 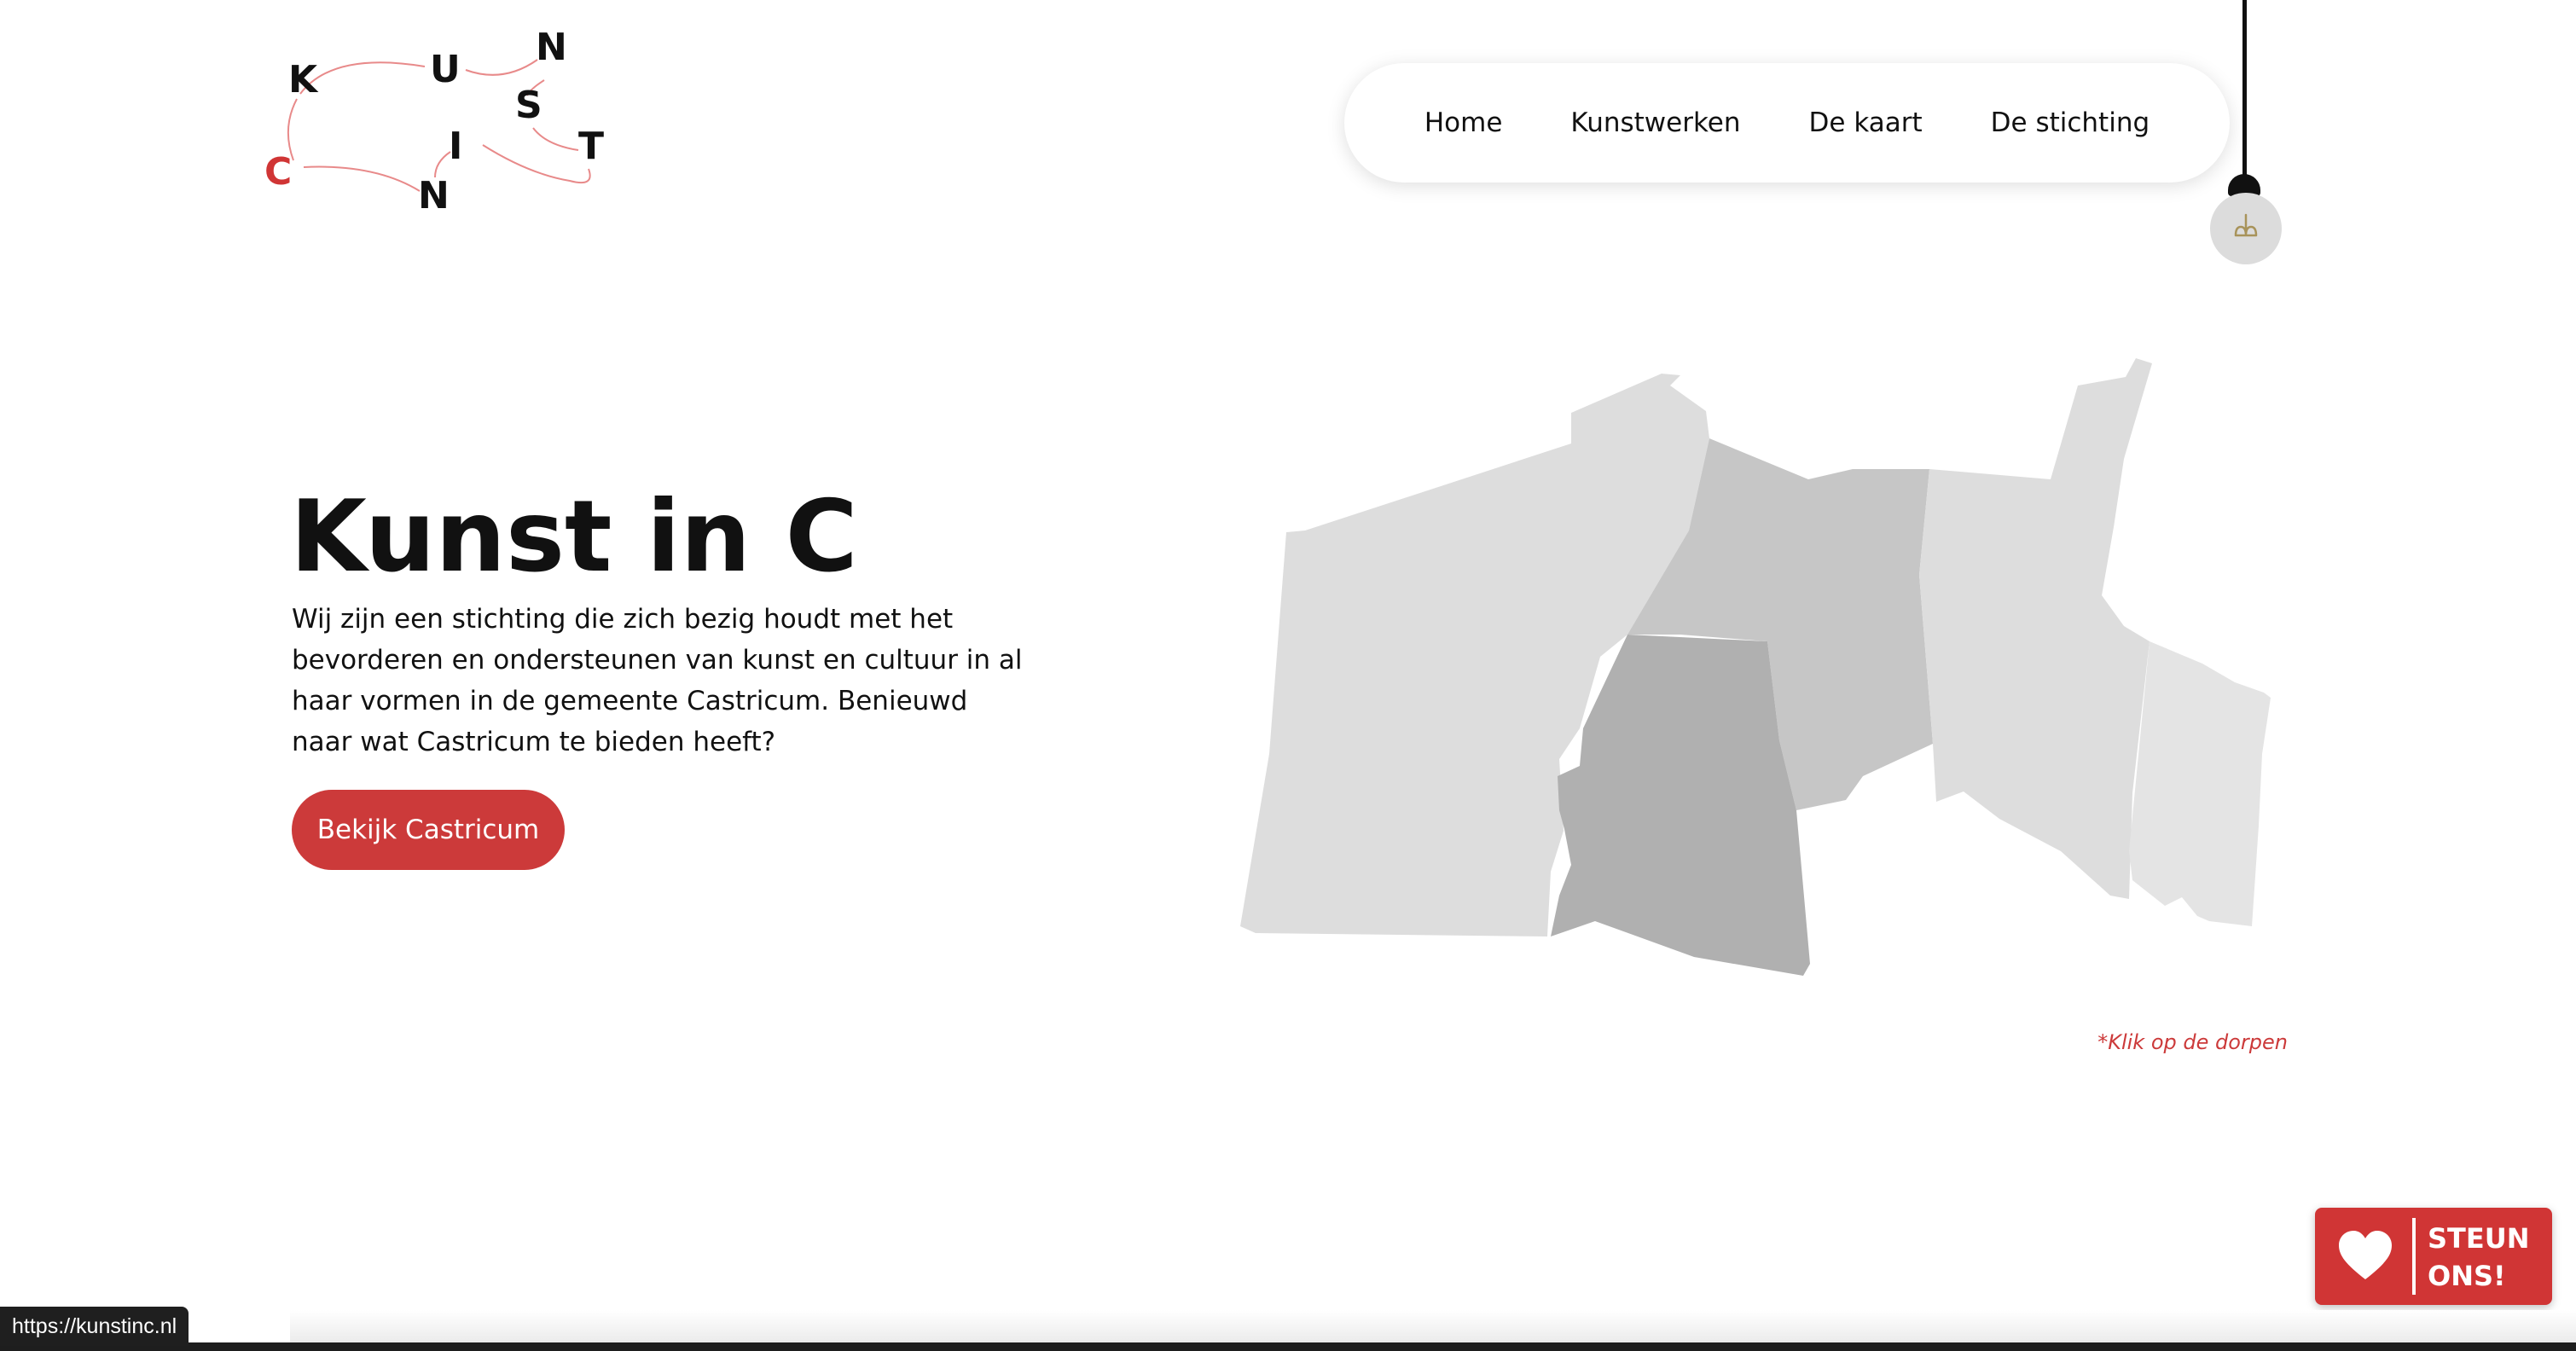 What do you see at coordinates (445, 70) in the screenshot?
I see `logo-letter-u: U` at bounding box center [445, 70].